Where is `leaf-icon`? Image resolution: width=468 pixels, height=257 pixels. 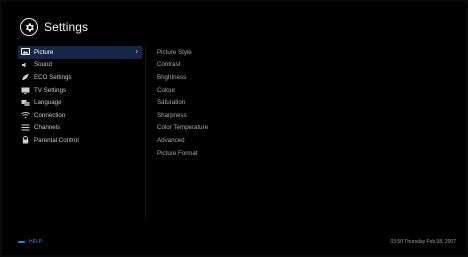
leaf-icon is located at coordinates (25, 77).